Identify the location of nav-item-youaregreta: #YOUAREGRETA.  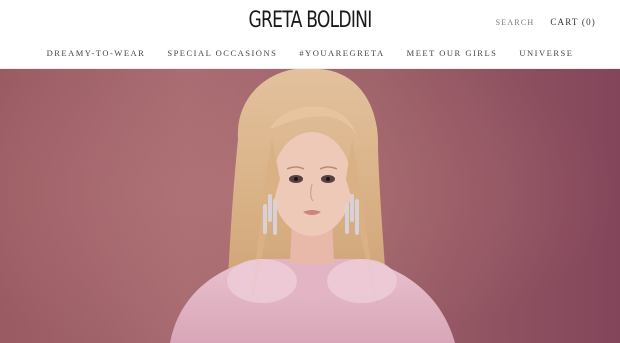
(341, 53).